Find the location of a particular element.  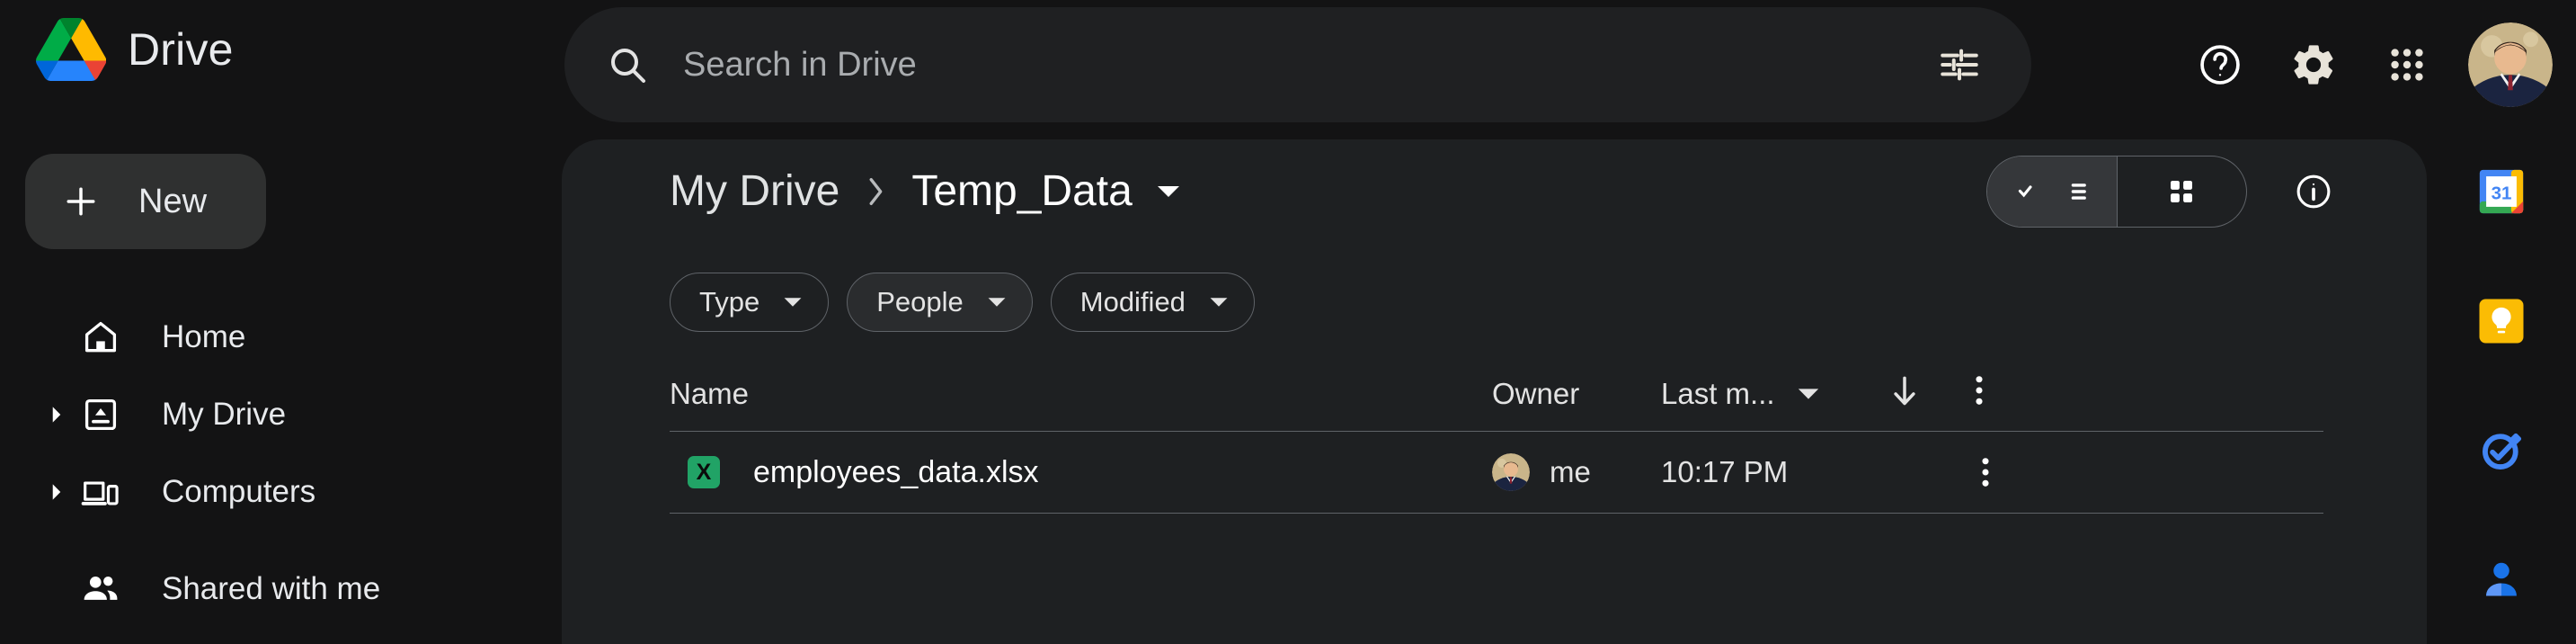

sidebar-item-computers: Computers is located at coordinates (281, 492).